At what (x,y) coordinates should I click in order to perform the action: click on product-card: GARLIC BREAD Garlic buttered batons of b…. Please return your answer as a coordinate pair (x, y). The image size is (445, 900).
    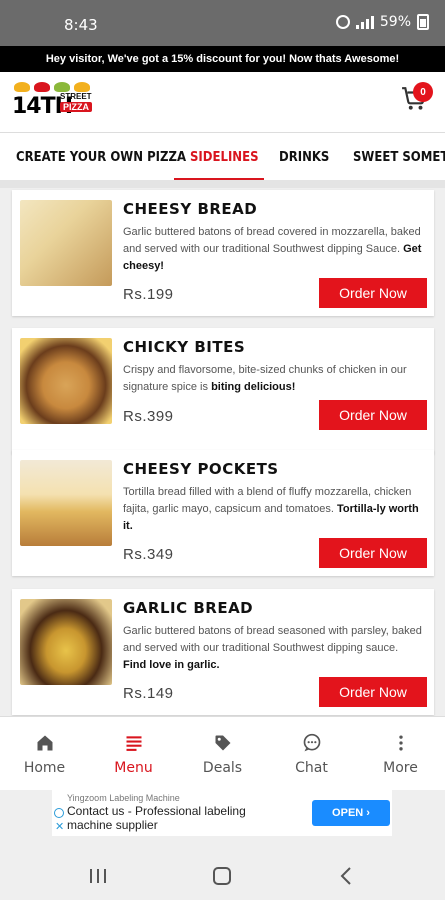
    Looking at the image, I should click on (223, 652).